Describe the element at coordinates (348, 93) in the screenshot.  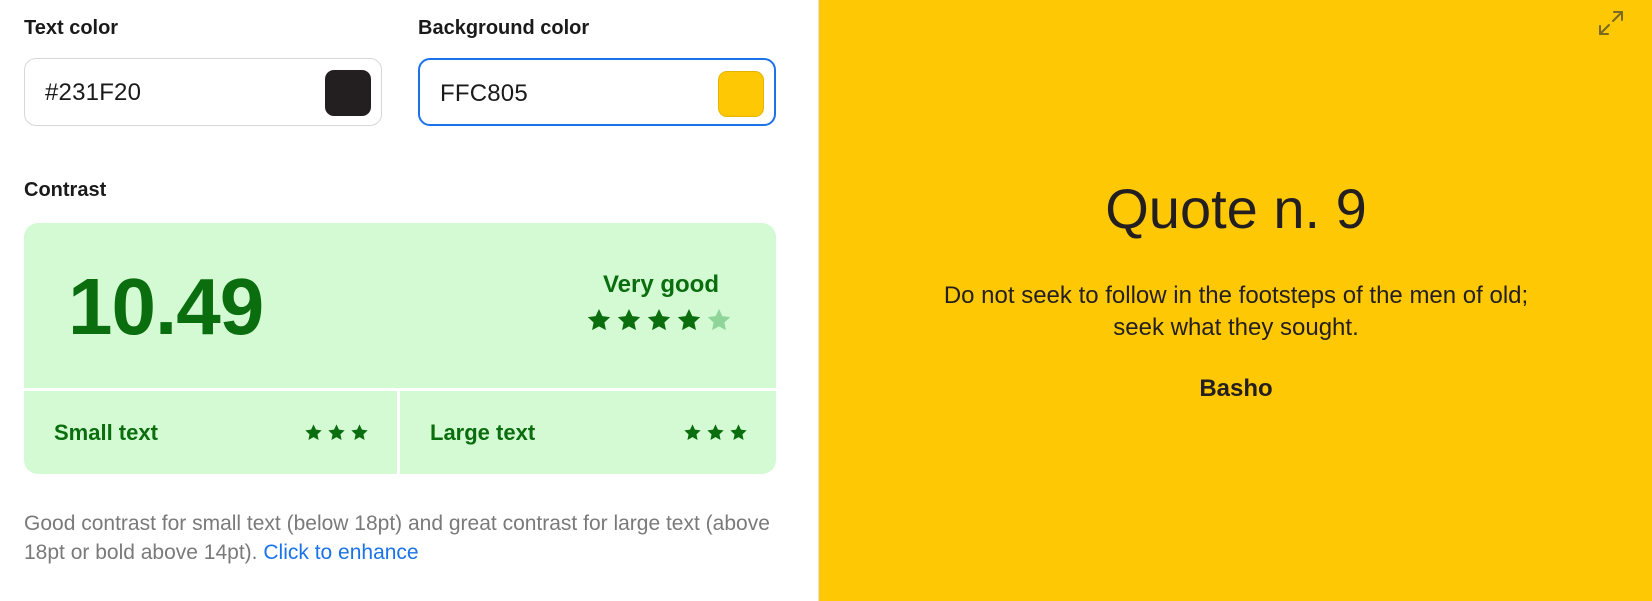
I see `text-color-swatch` at that location.